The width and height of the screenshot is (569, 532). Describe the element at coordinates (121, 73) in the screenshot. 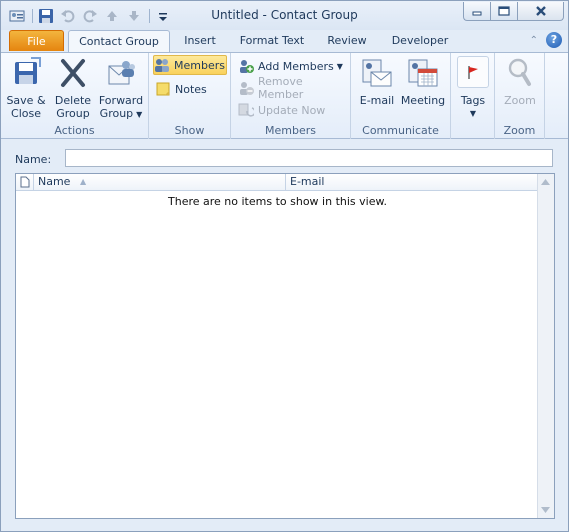

I see `forward-group-icon` at that location.